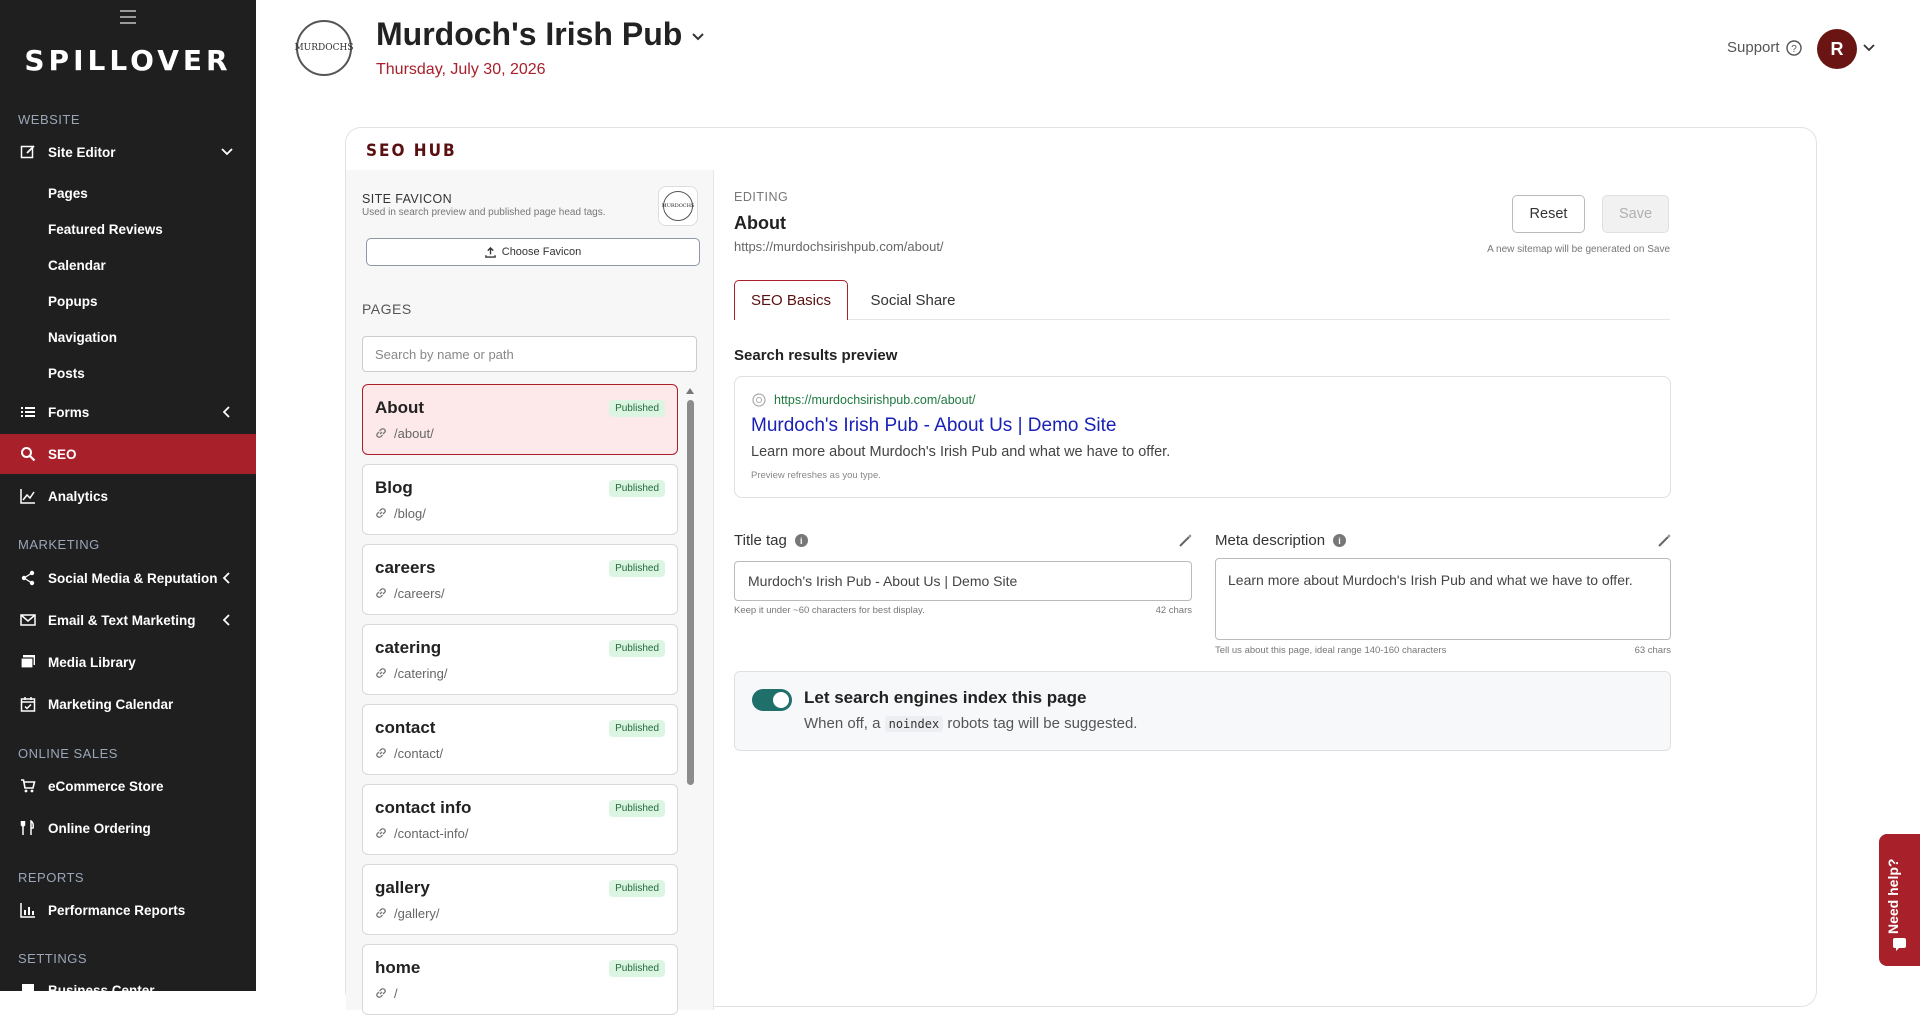 The width and height of the screenshot is (1920, 1015). Describe the element at coordinates (520, 979) in the screenshot. I see `page-list-item: home / Published` at that location.